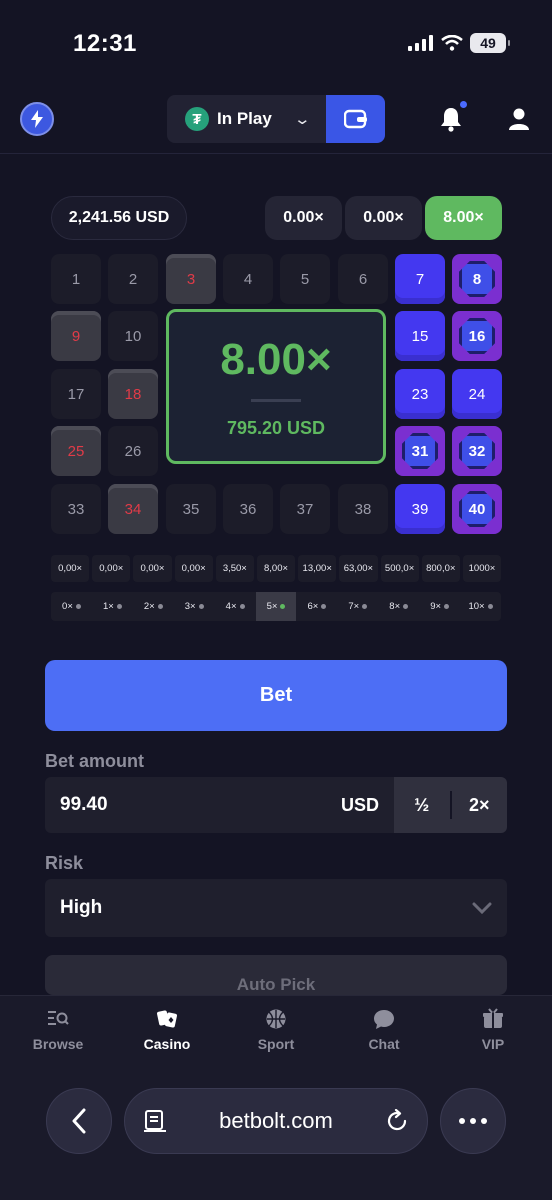 This screenshot has height=1200, width=552. Describe the element at coordinates (79, 1121) in the screenshot. I see `browser-back-button` at that location.